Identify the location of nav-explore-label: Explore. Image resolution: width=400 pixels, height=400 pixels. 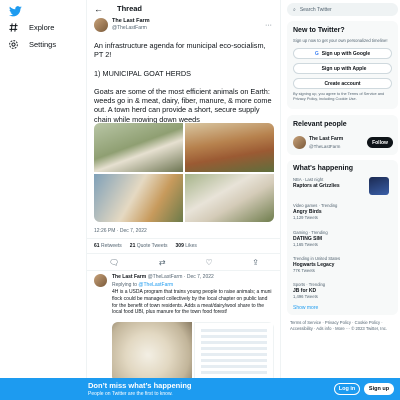
(42, 27).